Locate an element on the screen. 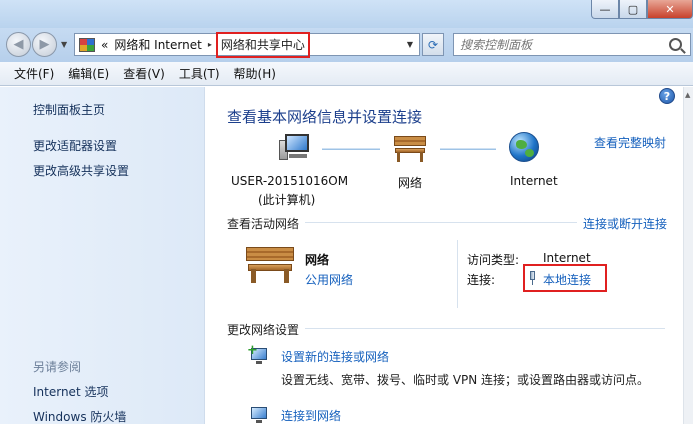 The height and width of the screenshot is (424, 693). sidebar-see-also-heading: 另请参阅 is located at coordinates (57, 367).